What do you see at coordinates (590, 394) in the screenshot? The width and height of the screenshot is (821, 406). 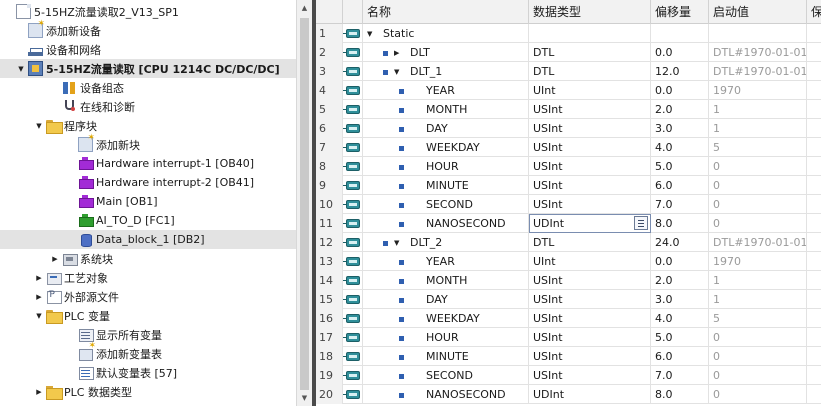 I see `data-type-cell: UDInt` at bounding box center [590, 394].